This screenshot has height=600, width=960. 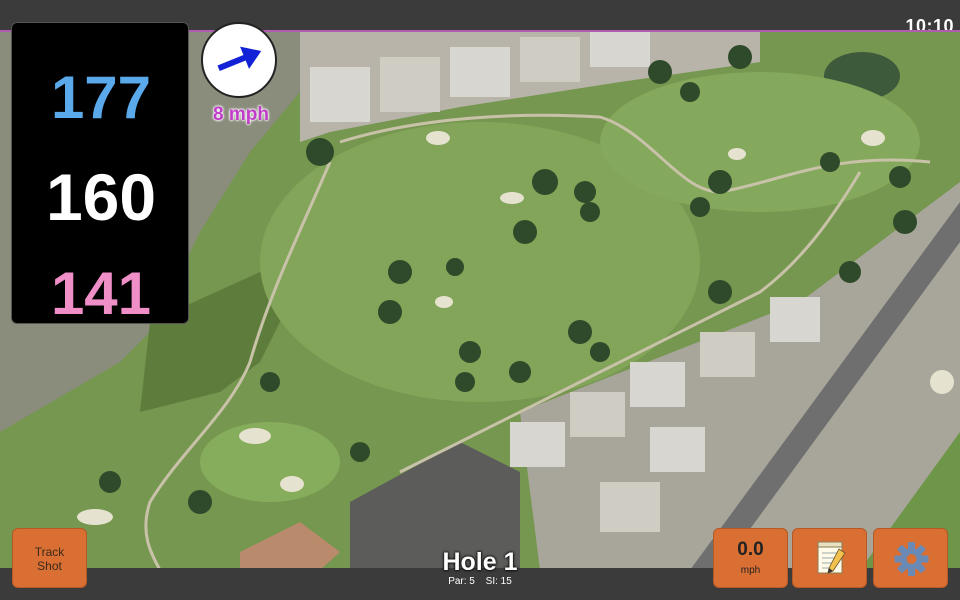 What do you see at coordinates (461, 581) in the screenshot?
I see `hole-par: Par: 5` at bounding box center [461, 581].